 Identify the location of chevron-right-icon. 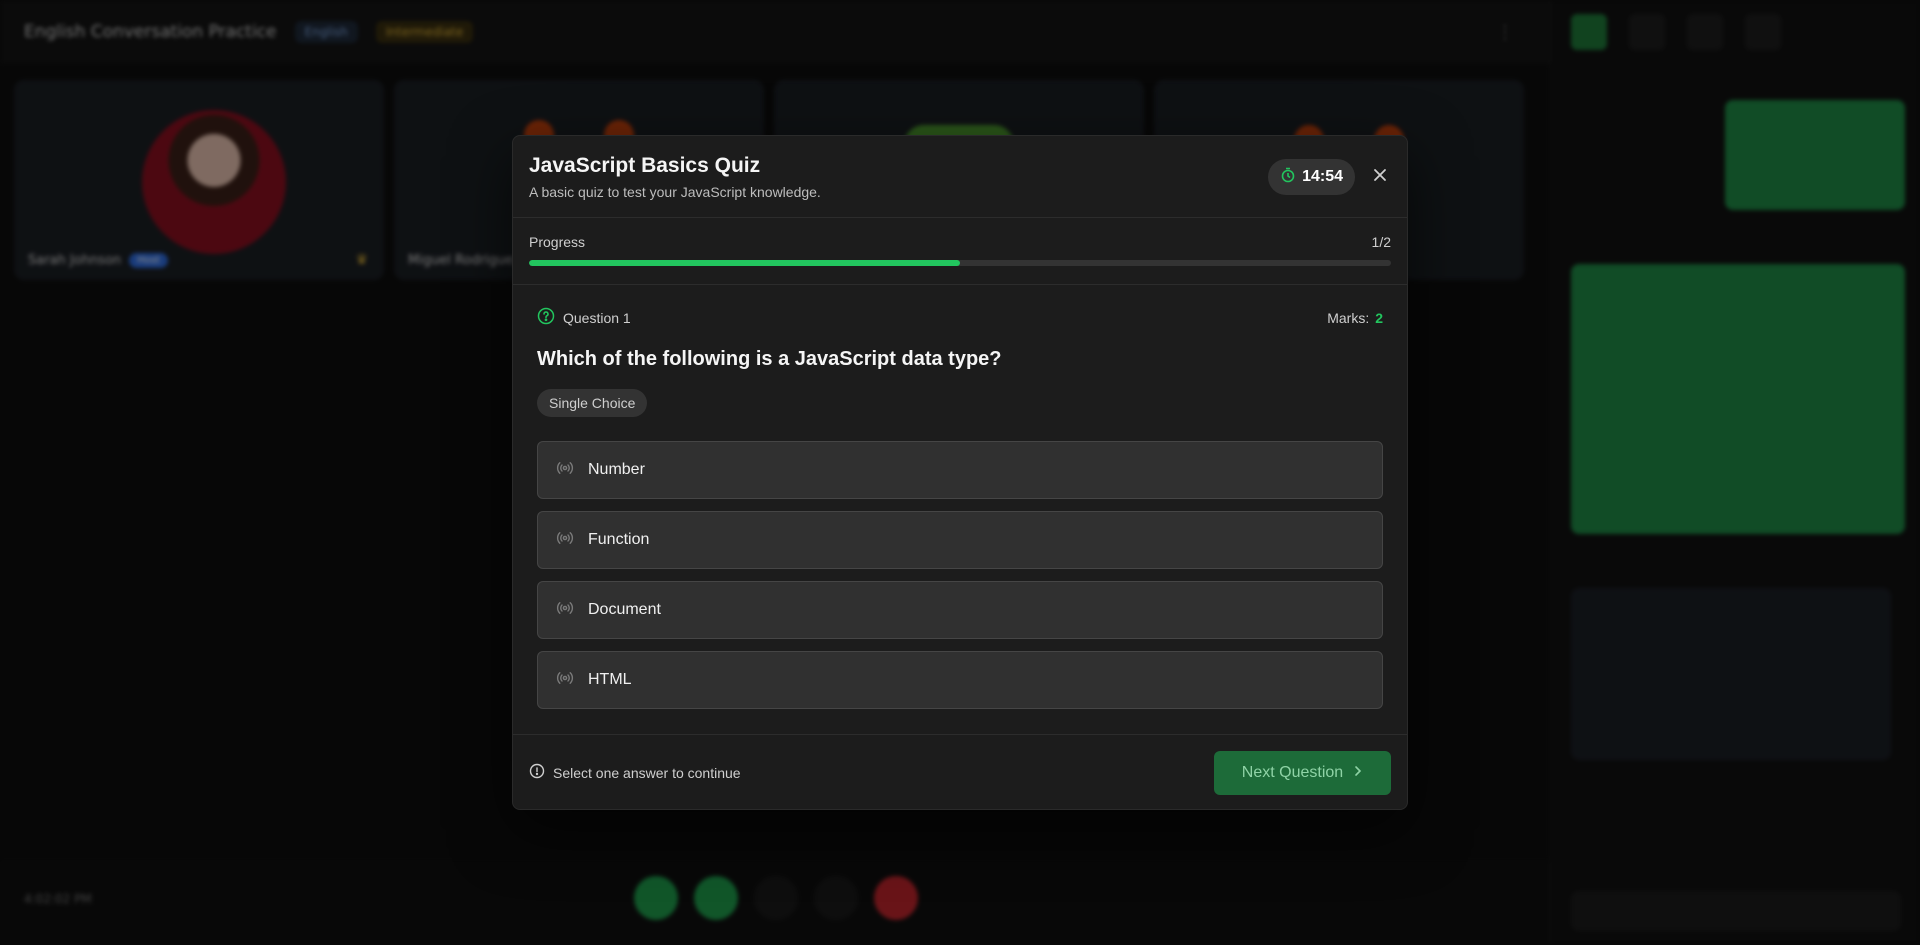
(1358, 773).